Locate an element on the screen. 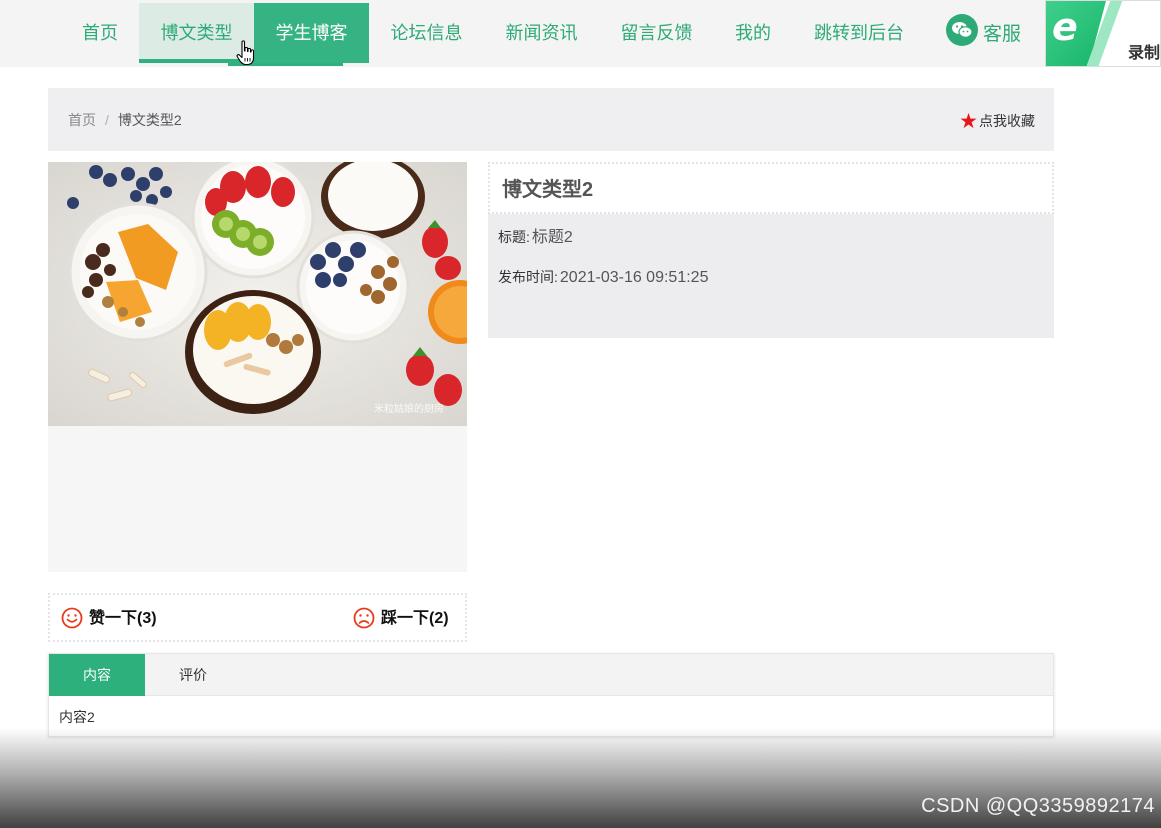  breadcrumb: 首页 / 博文类型2 is located at coordinates (125, 120).